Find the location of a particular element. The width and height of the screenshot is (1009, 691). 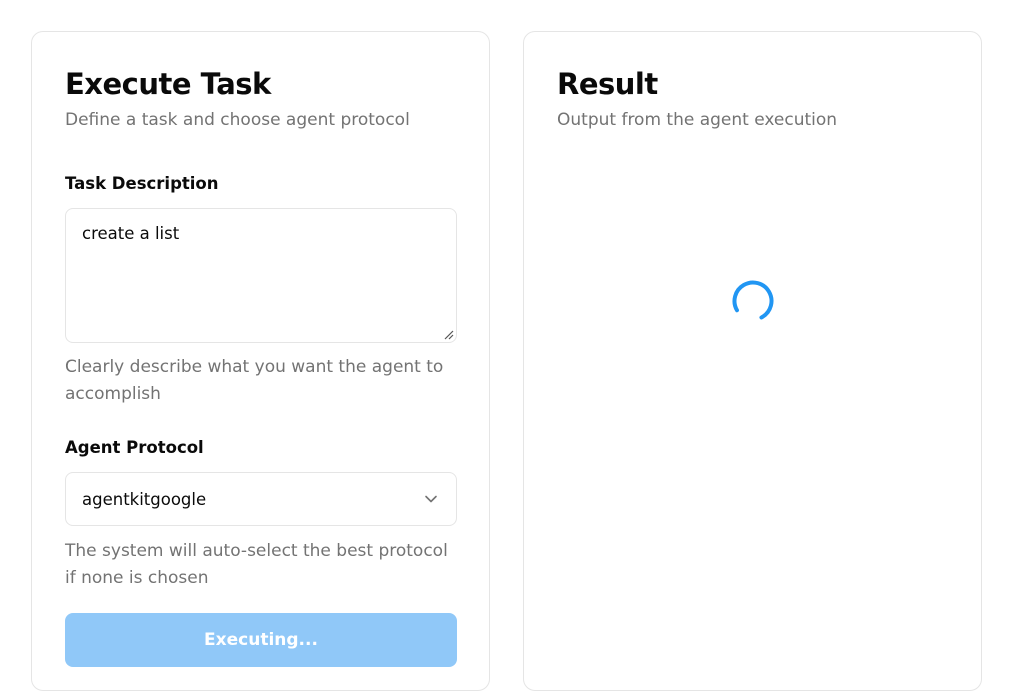

execute-task-title: Execute Task is located at coordinates (168, 84).